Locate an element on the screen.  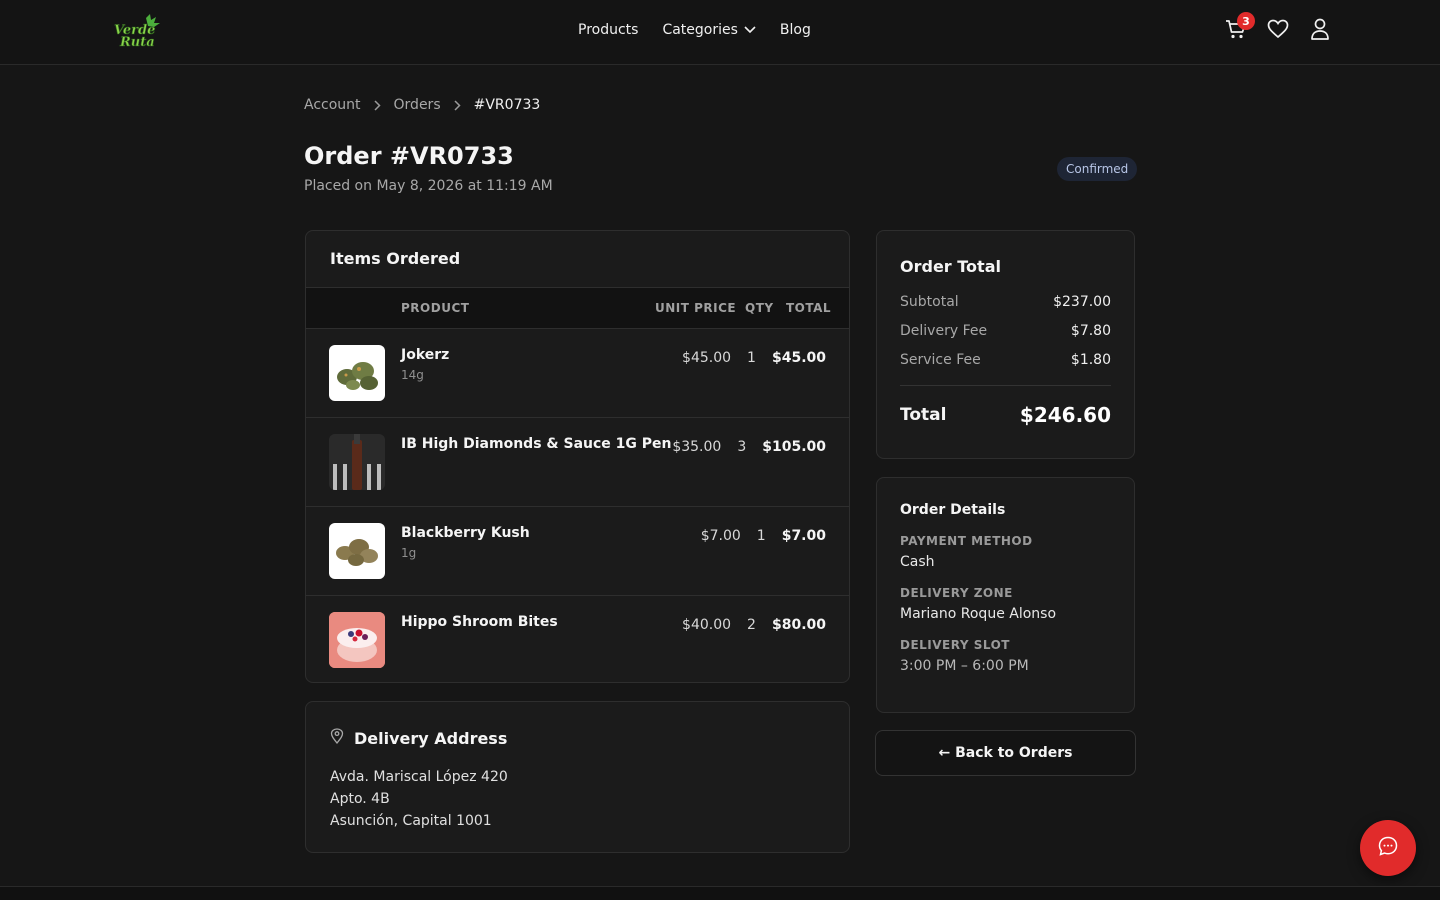
chevron-down-icon is located at coordinates (750, 30).